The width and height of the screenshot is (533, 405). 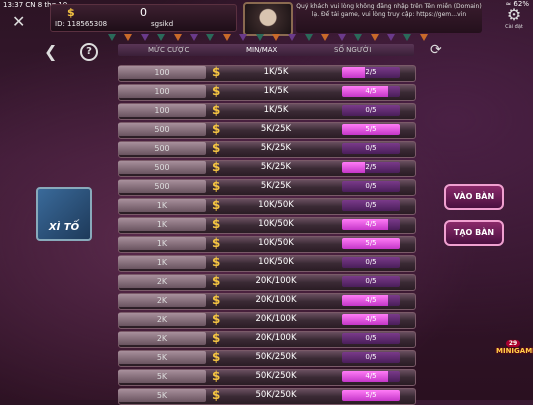 What do you see at coordinates (514, 14) in the screenshot?
I see `gear-icon: ⚙` at bounding box center [514, 14].